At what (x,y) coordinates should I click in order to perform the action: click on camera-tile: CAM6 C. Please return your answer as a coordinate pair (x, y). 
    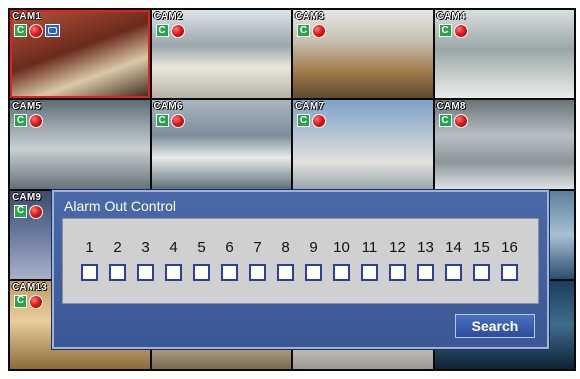
    Looking at the image, I should click on (221, 144).